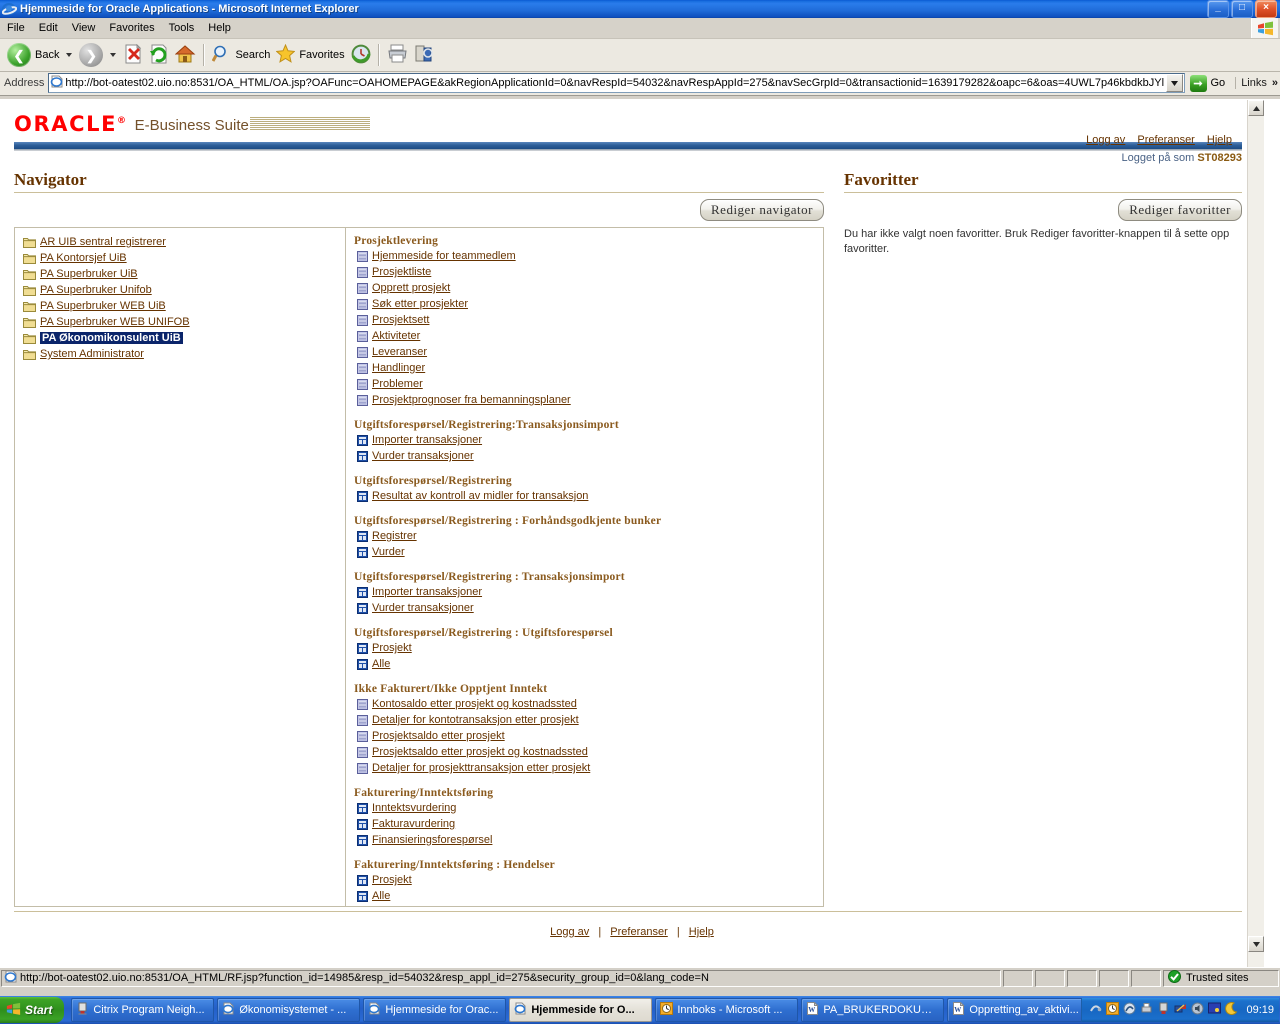 The image size is (1280, 1024). Describe the element at coordinates (1113, 1010) in the screenshot. I see `tray-clock-icon` at that location.